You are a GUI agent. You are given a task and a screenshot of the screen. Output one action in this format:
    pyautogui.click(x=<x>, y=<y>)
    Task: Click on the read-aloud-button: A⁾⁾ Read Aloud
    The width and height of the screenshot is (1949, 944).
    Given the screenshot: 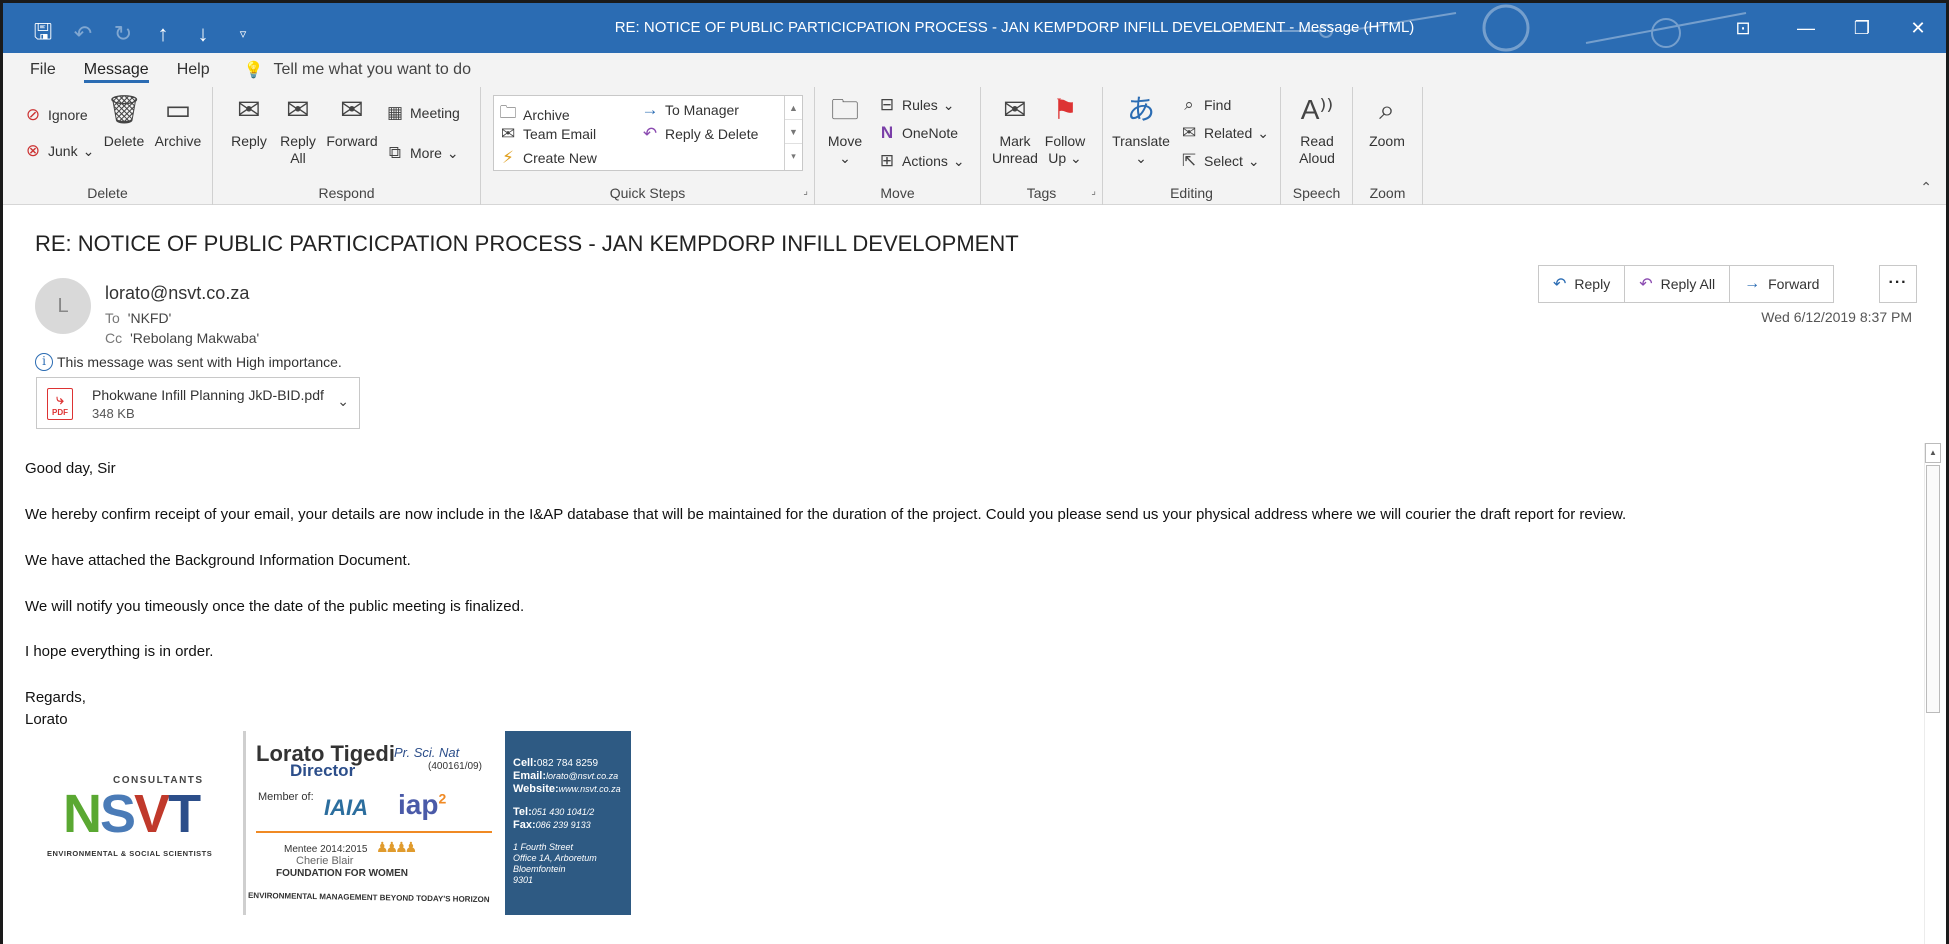 What is the action you would take?
    pyautogui.click(x=1317, y=130)
    